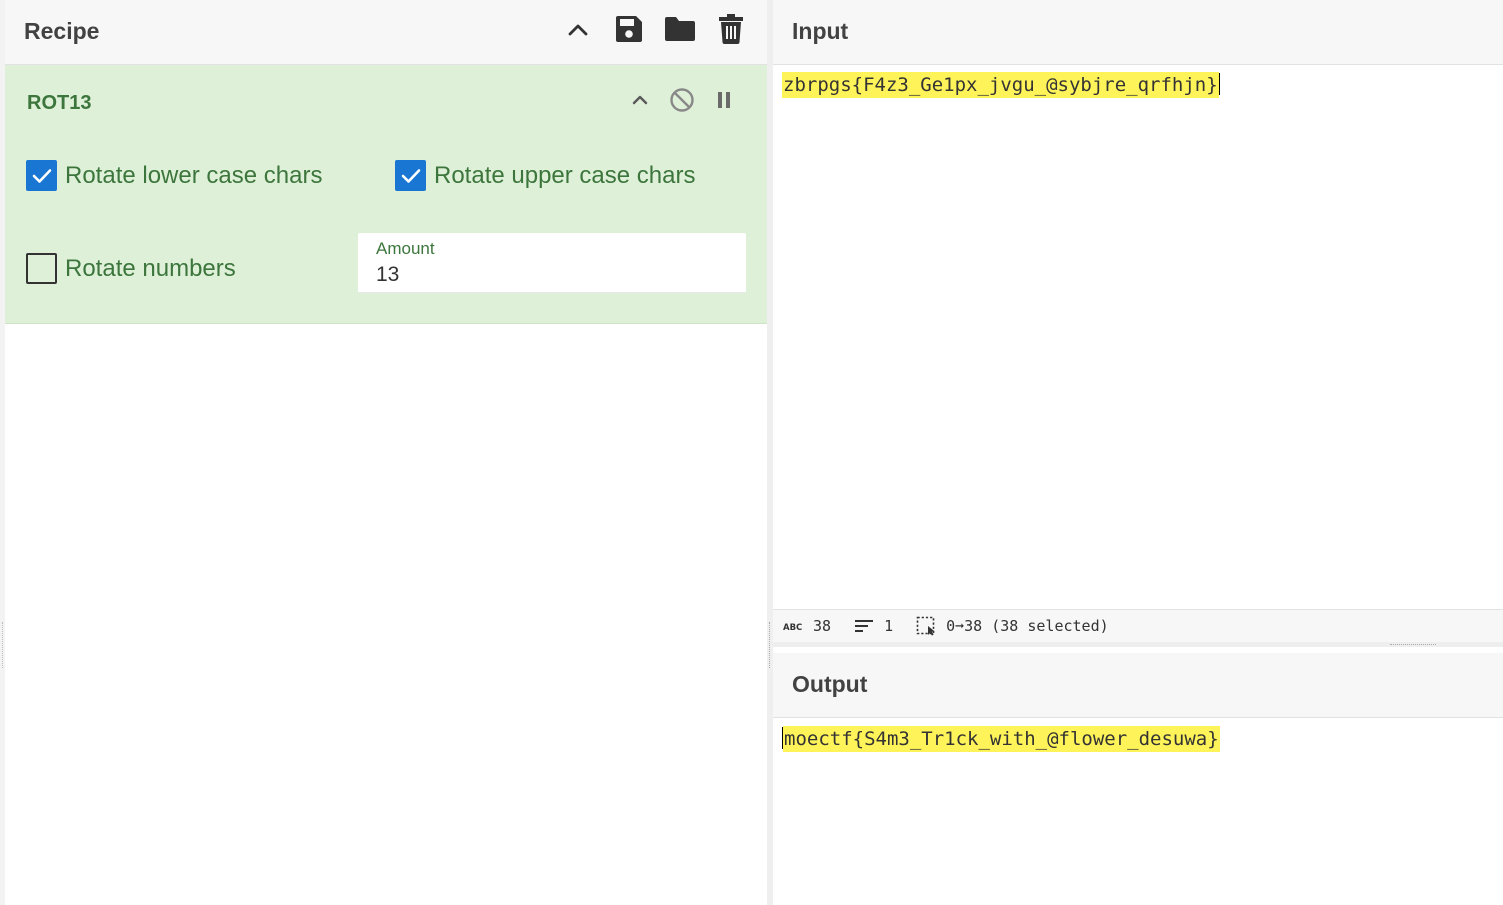 The width and height of the screenshot is (1503, 905). What do you see at coordinates (405, 248) in the screenshot?
I see `amount-label: Amount` at bounding box center [405, 248].